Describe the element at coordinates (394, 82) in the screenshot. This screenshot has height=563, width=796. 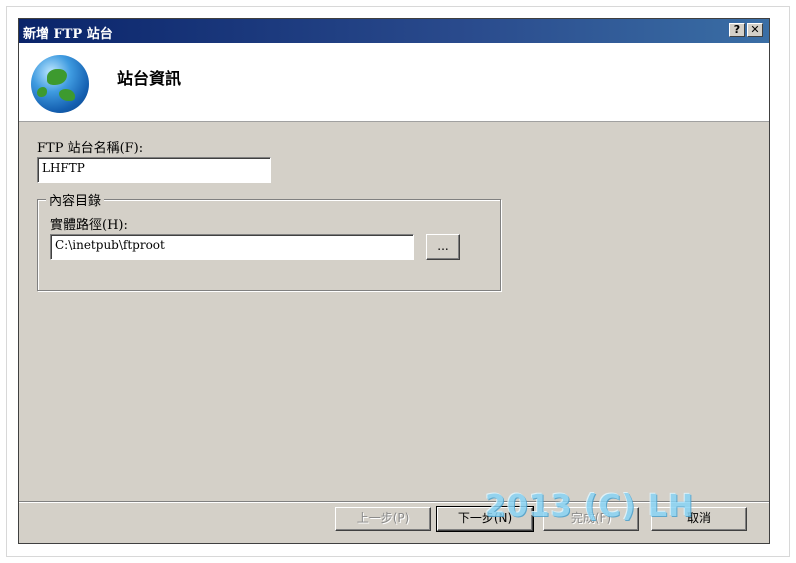
I see `wizard-header: 站台資訊` at that location.